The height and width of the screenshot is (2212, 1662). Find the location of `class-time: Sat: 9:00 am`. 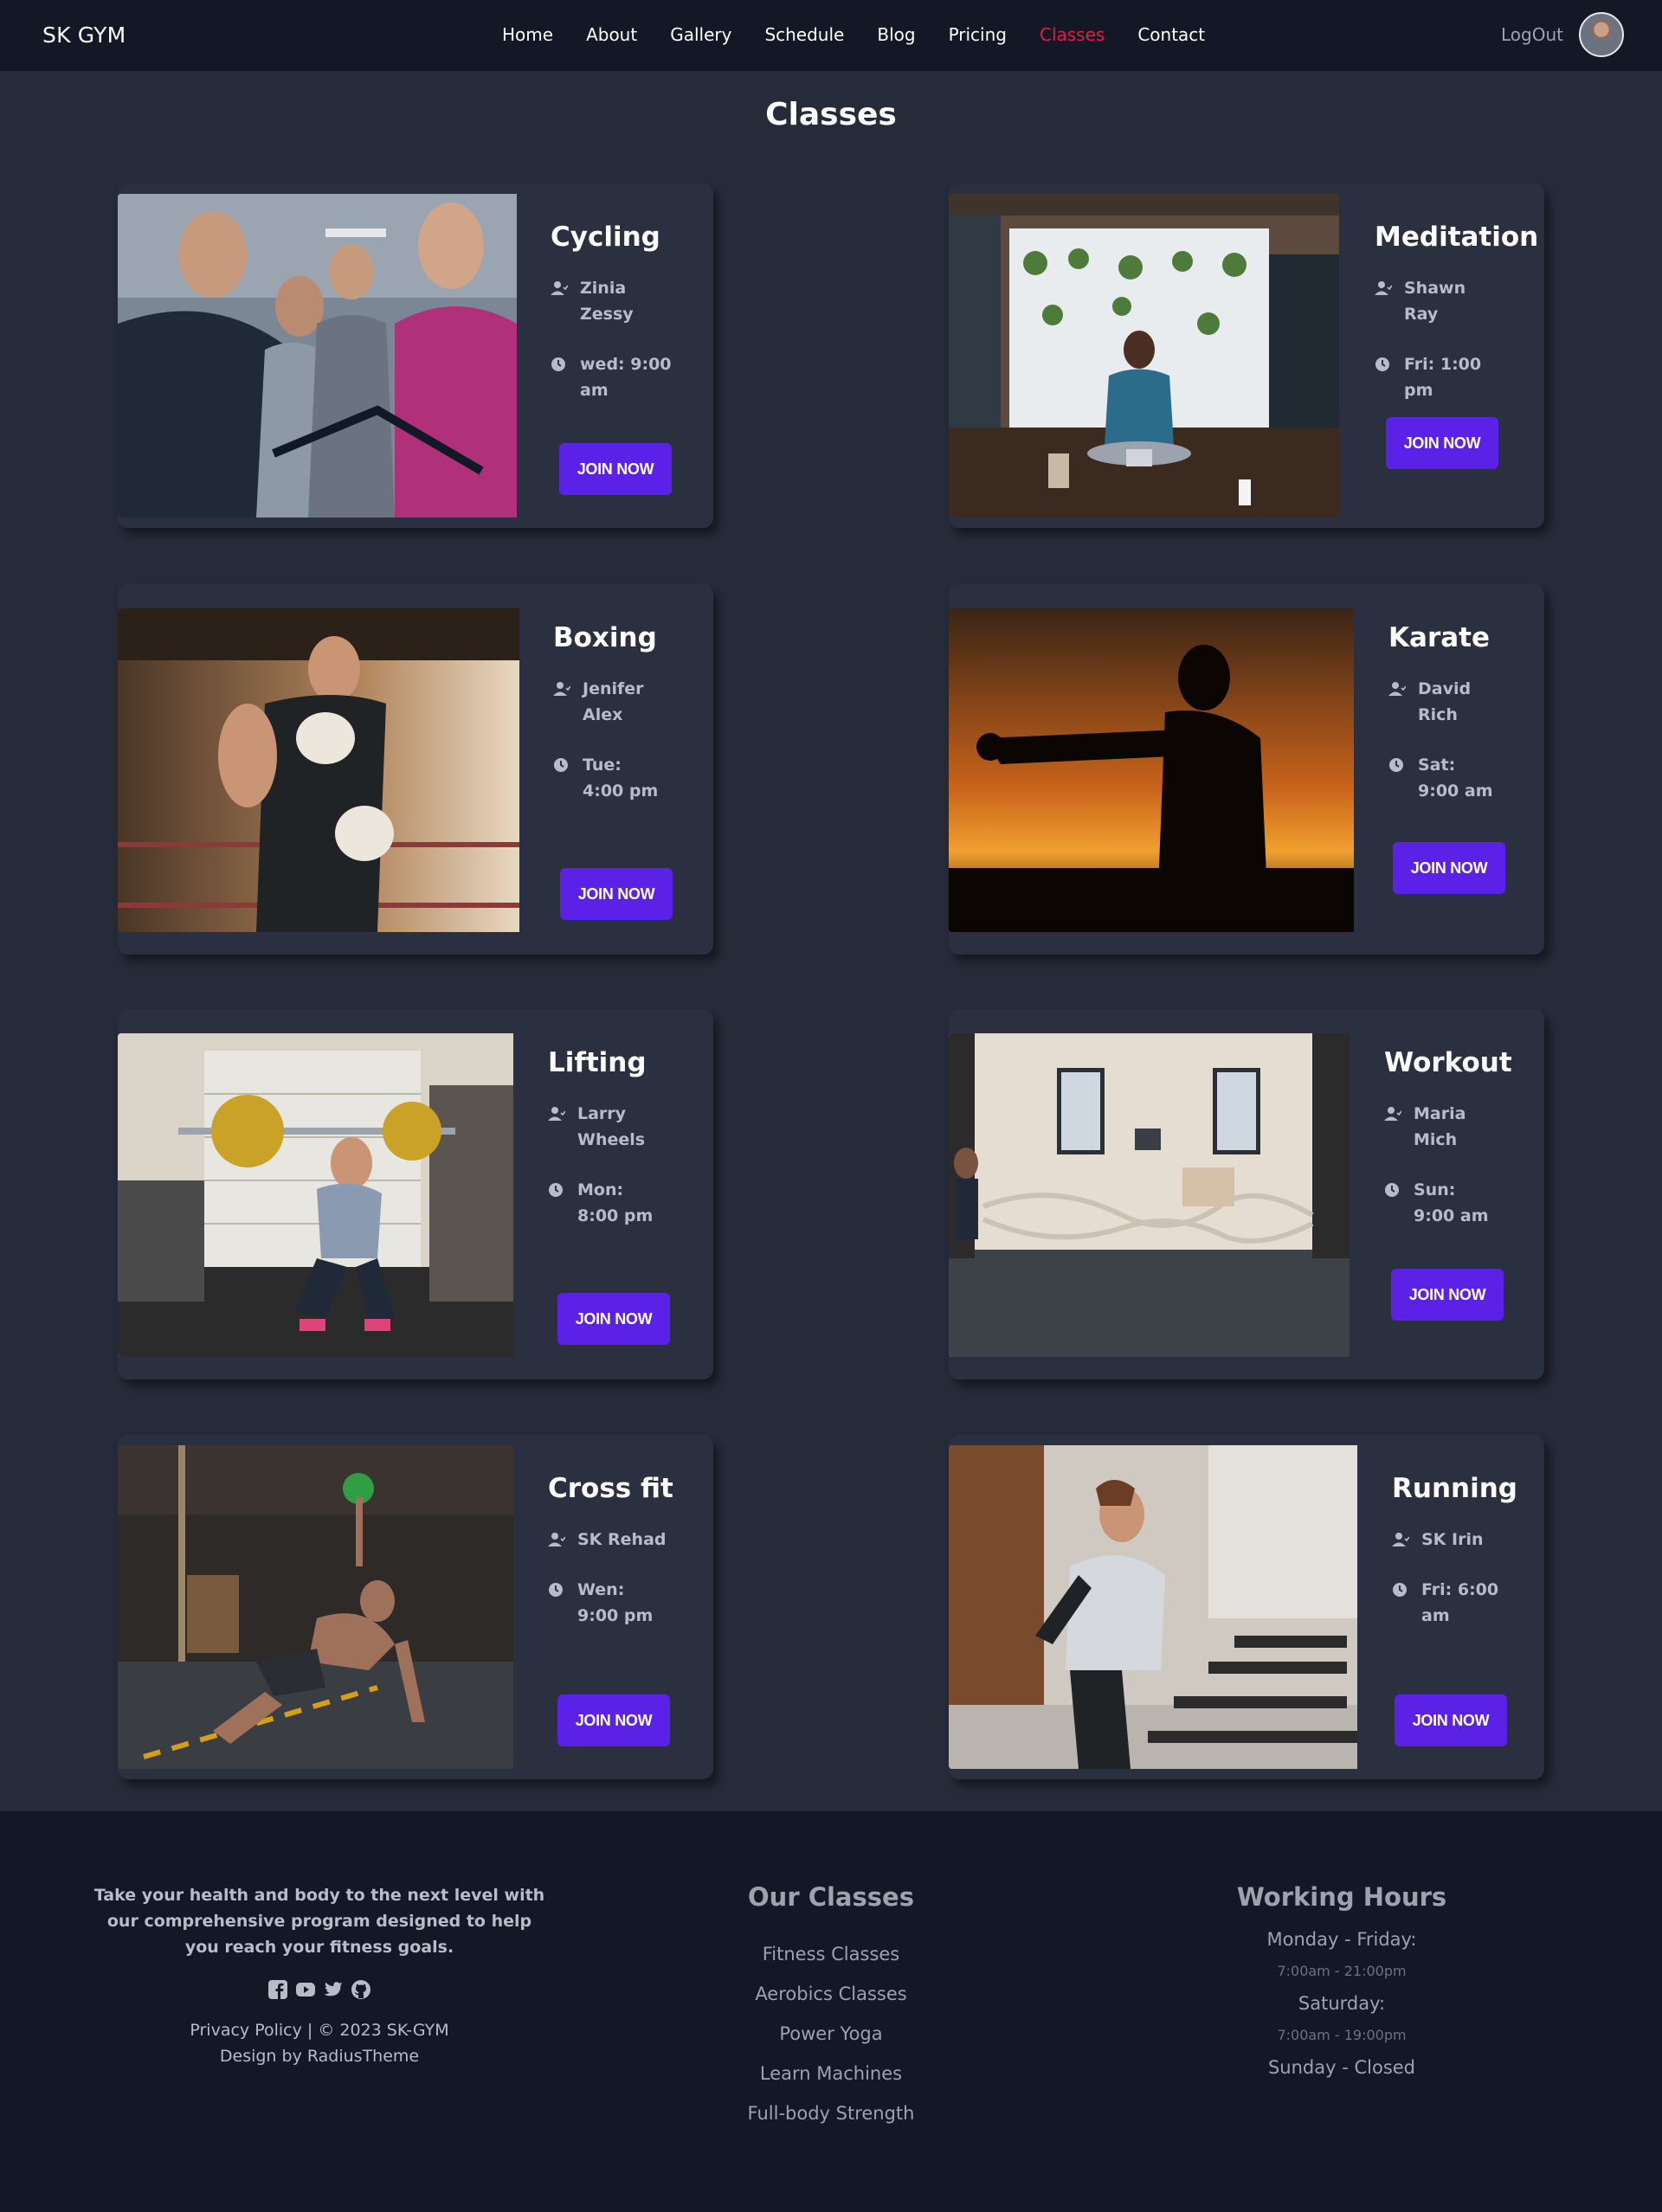

class-time: Sat: 9:00 am is located at coordinates (1450, 778).